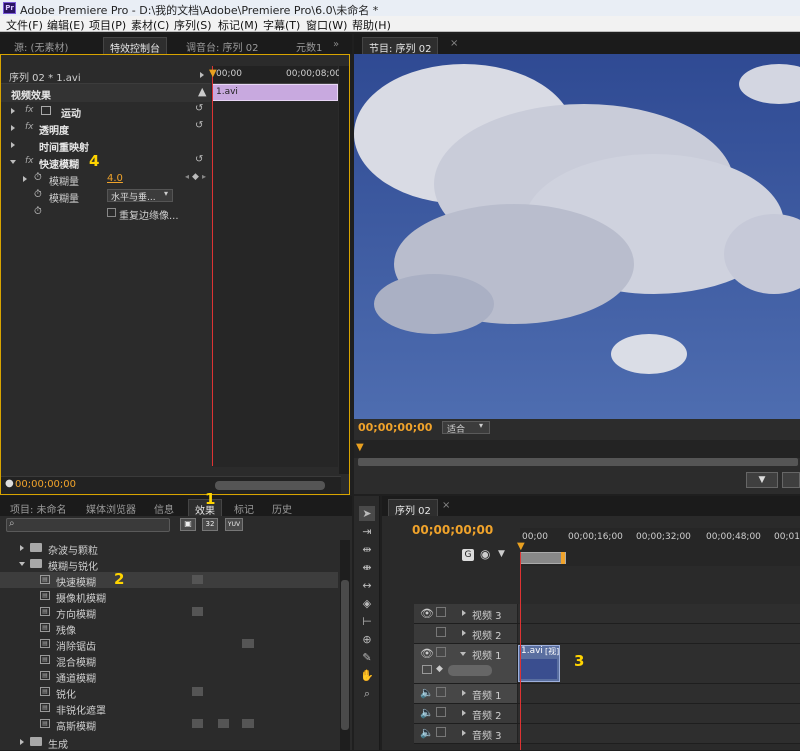  Describe the element at coordinates (115, 178) in the screenshot. I see `blurriness-value: 4.0` at that location.